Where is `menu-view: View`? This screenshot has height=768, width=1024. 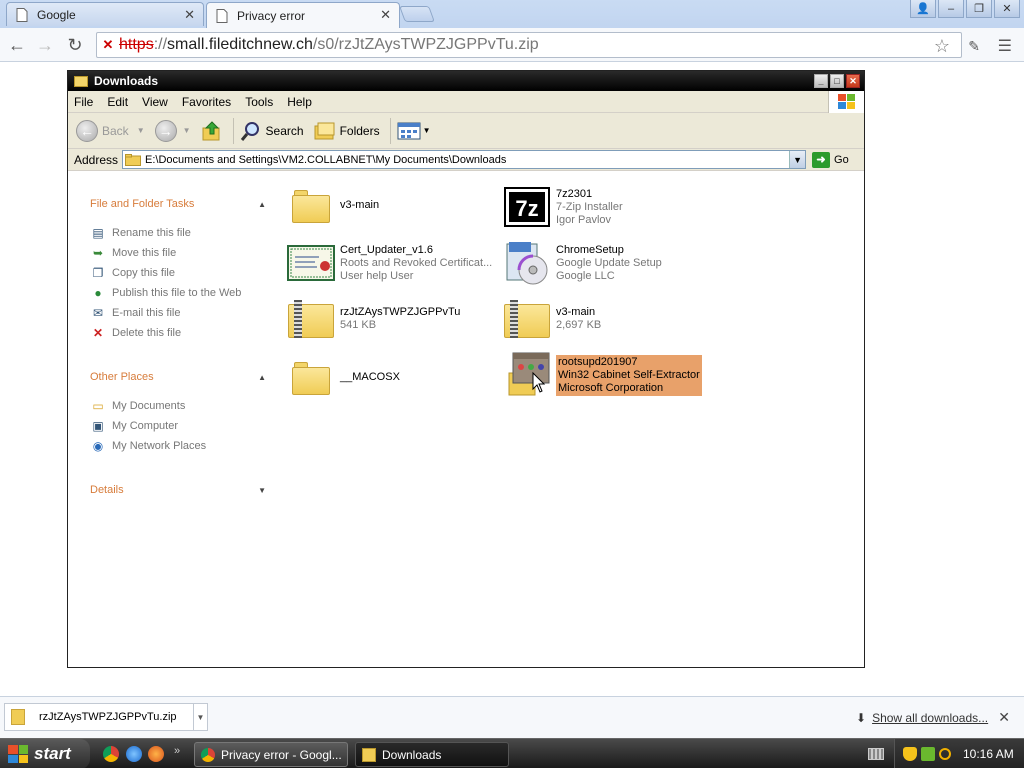 menu-view: View is located at coordinates (155, 102).